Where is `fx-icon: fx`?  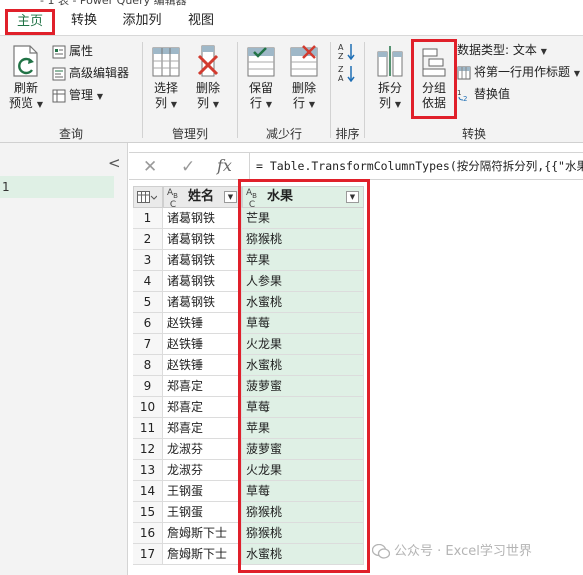
fx-icon: fx is located at coordinates (224, 165).